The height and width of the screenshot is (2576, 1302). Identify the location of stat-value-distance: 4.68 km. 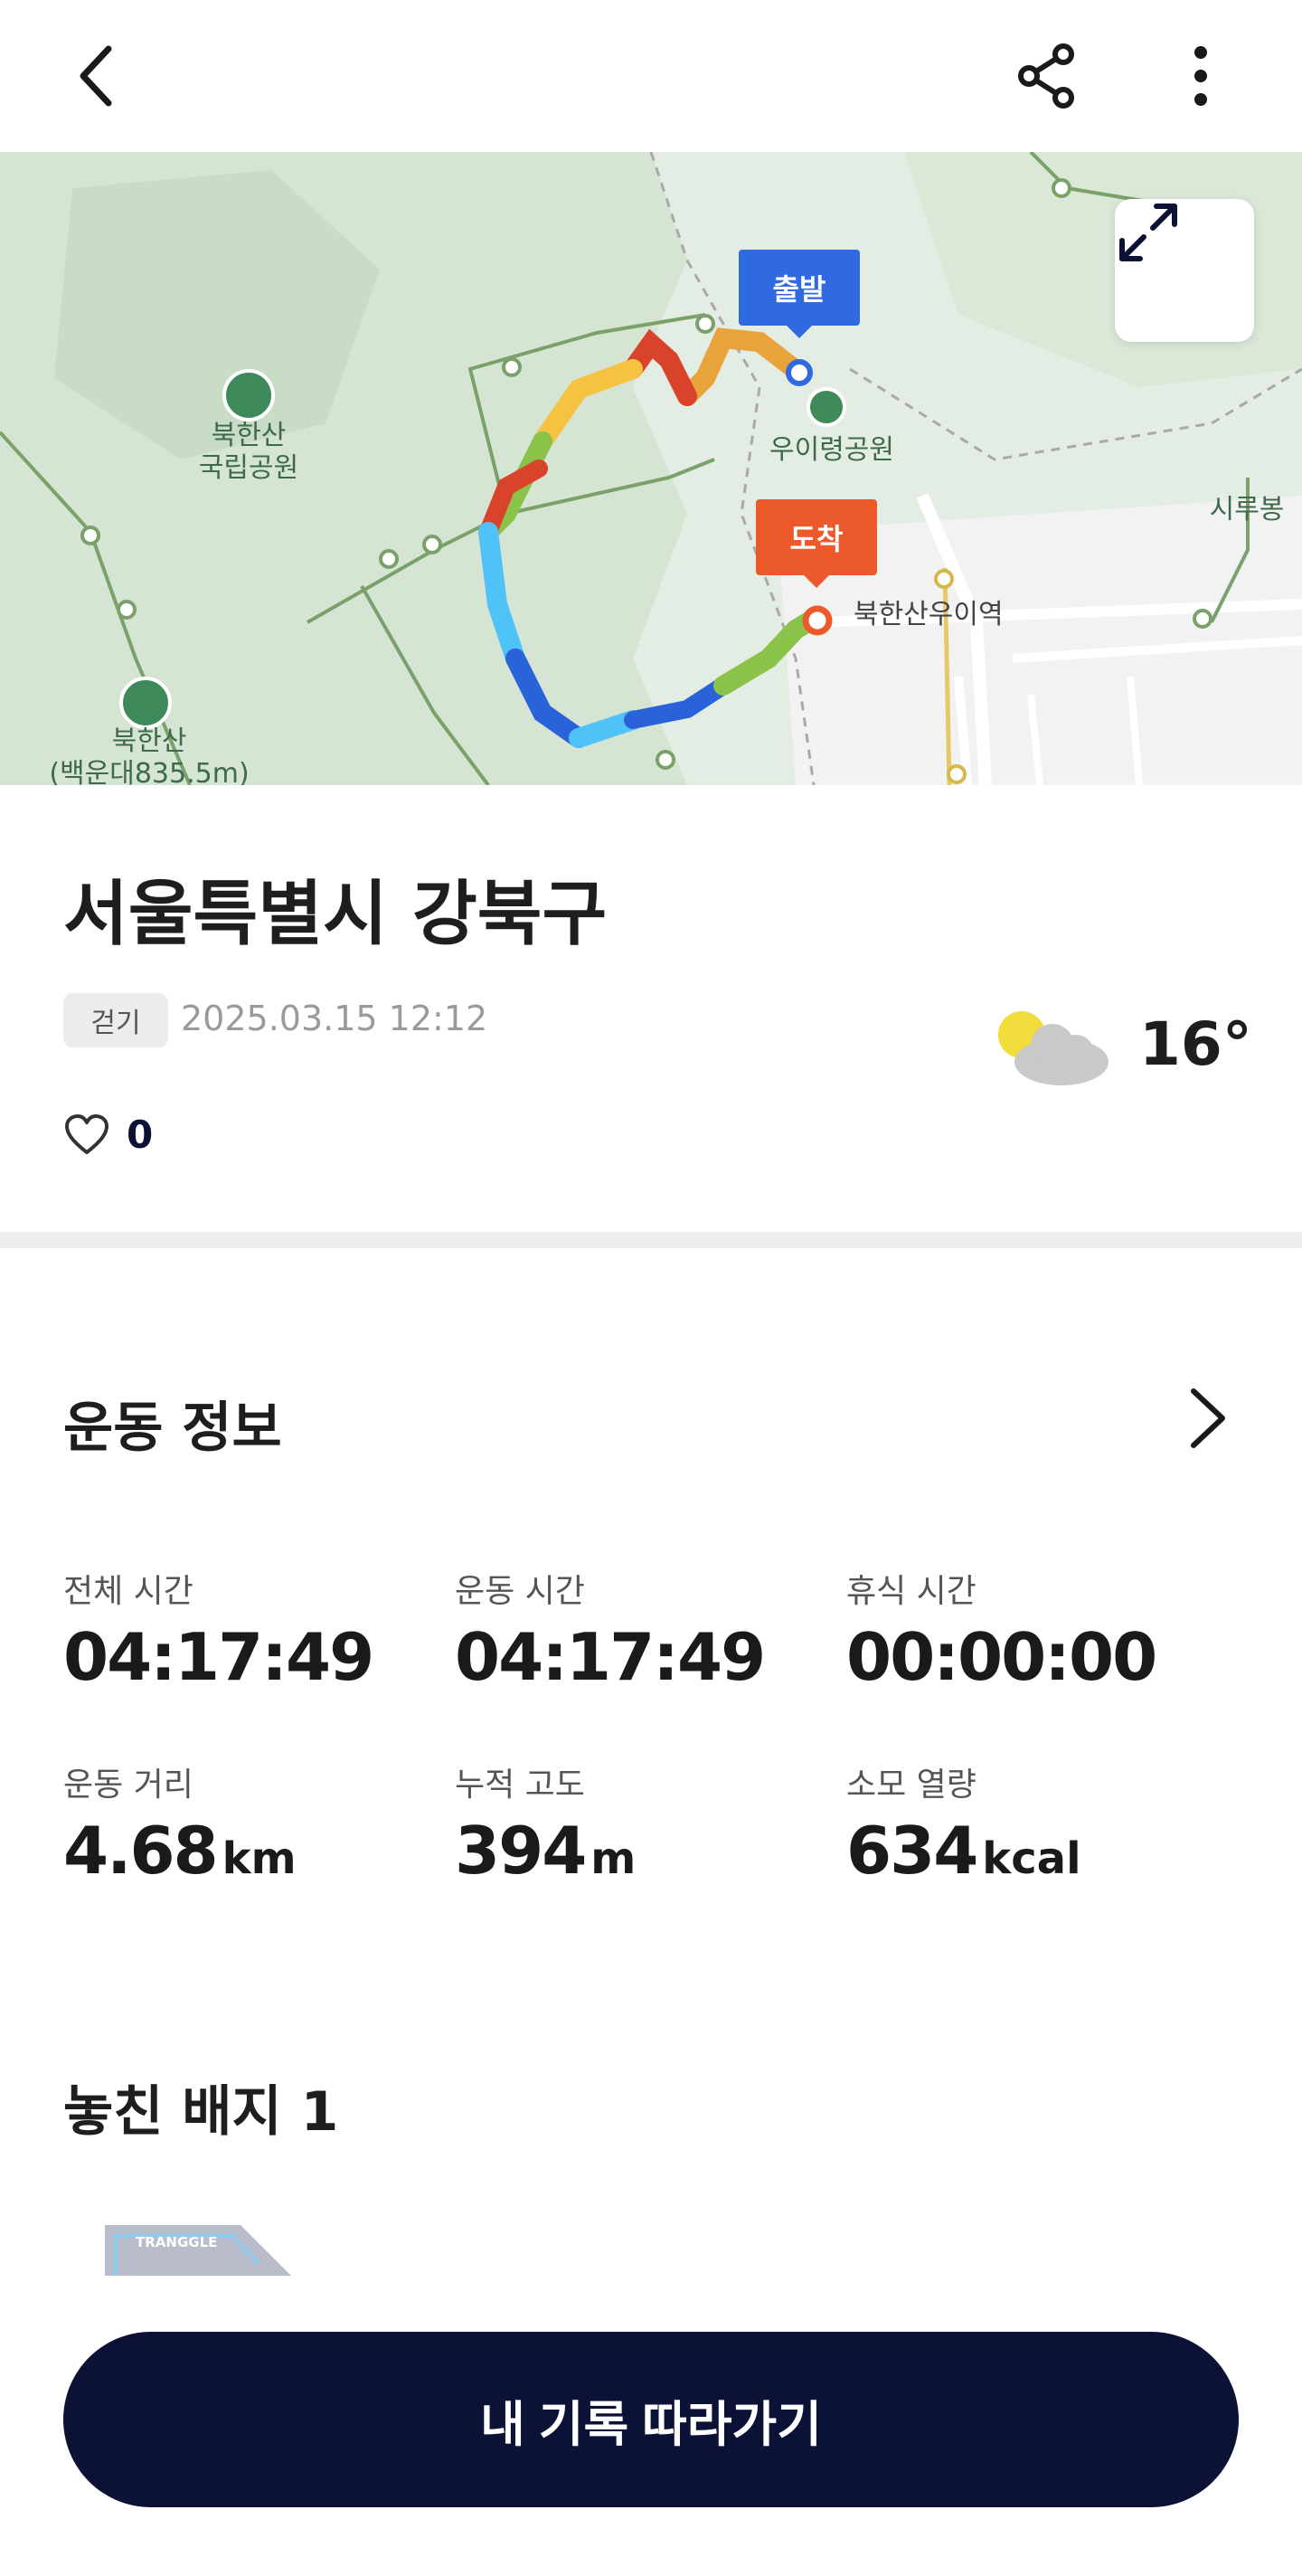
(180, 1851).